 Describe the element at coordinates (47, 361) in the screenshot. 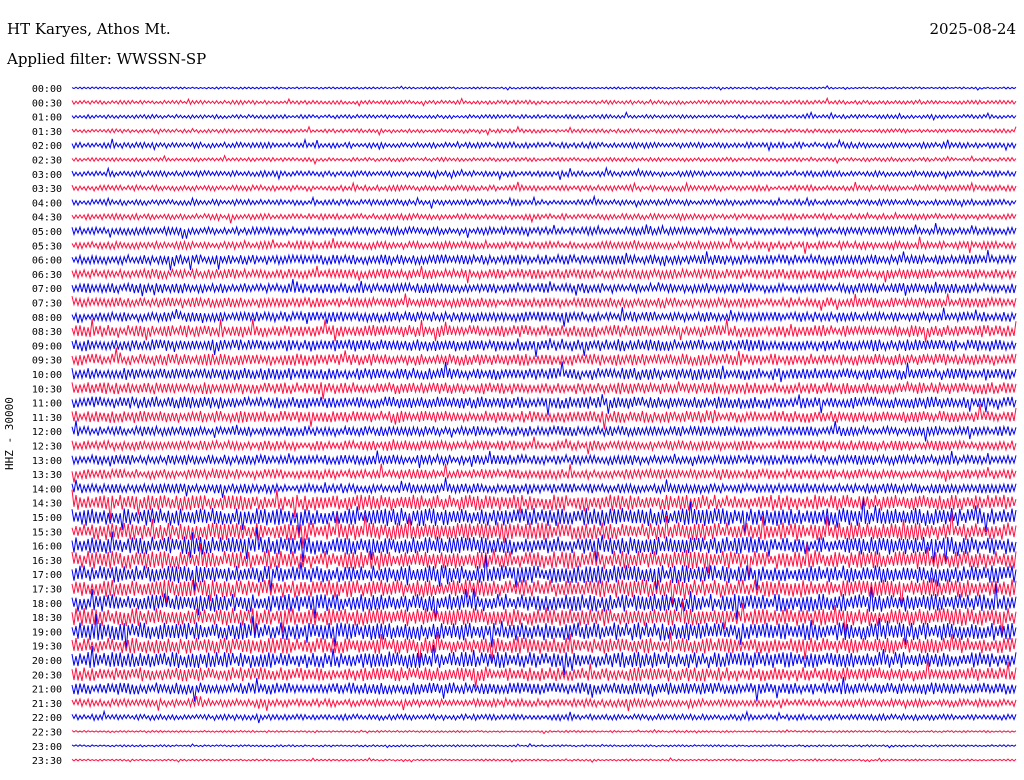

I see `time-tick-label: 09:30` at that location.